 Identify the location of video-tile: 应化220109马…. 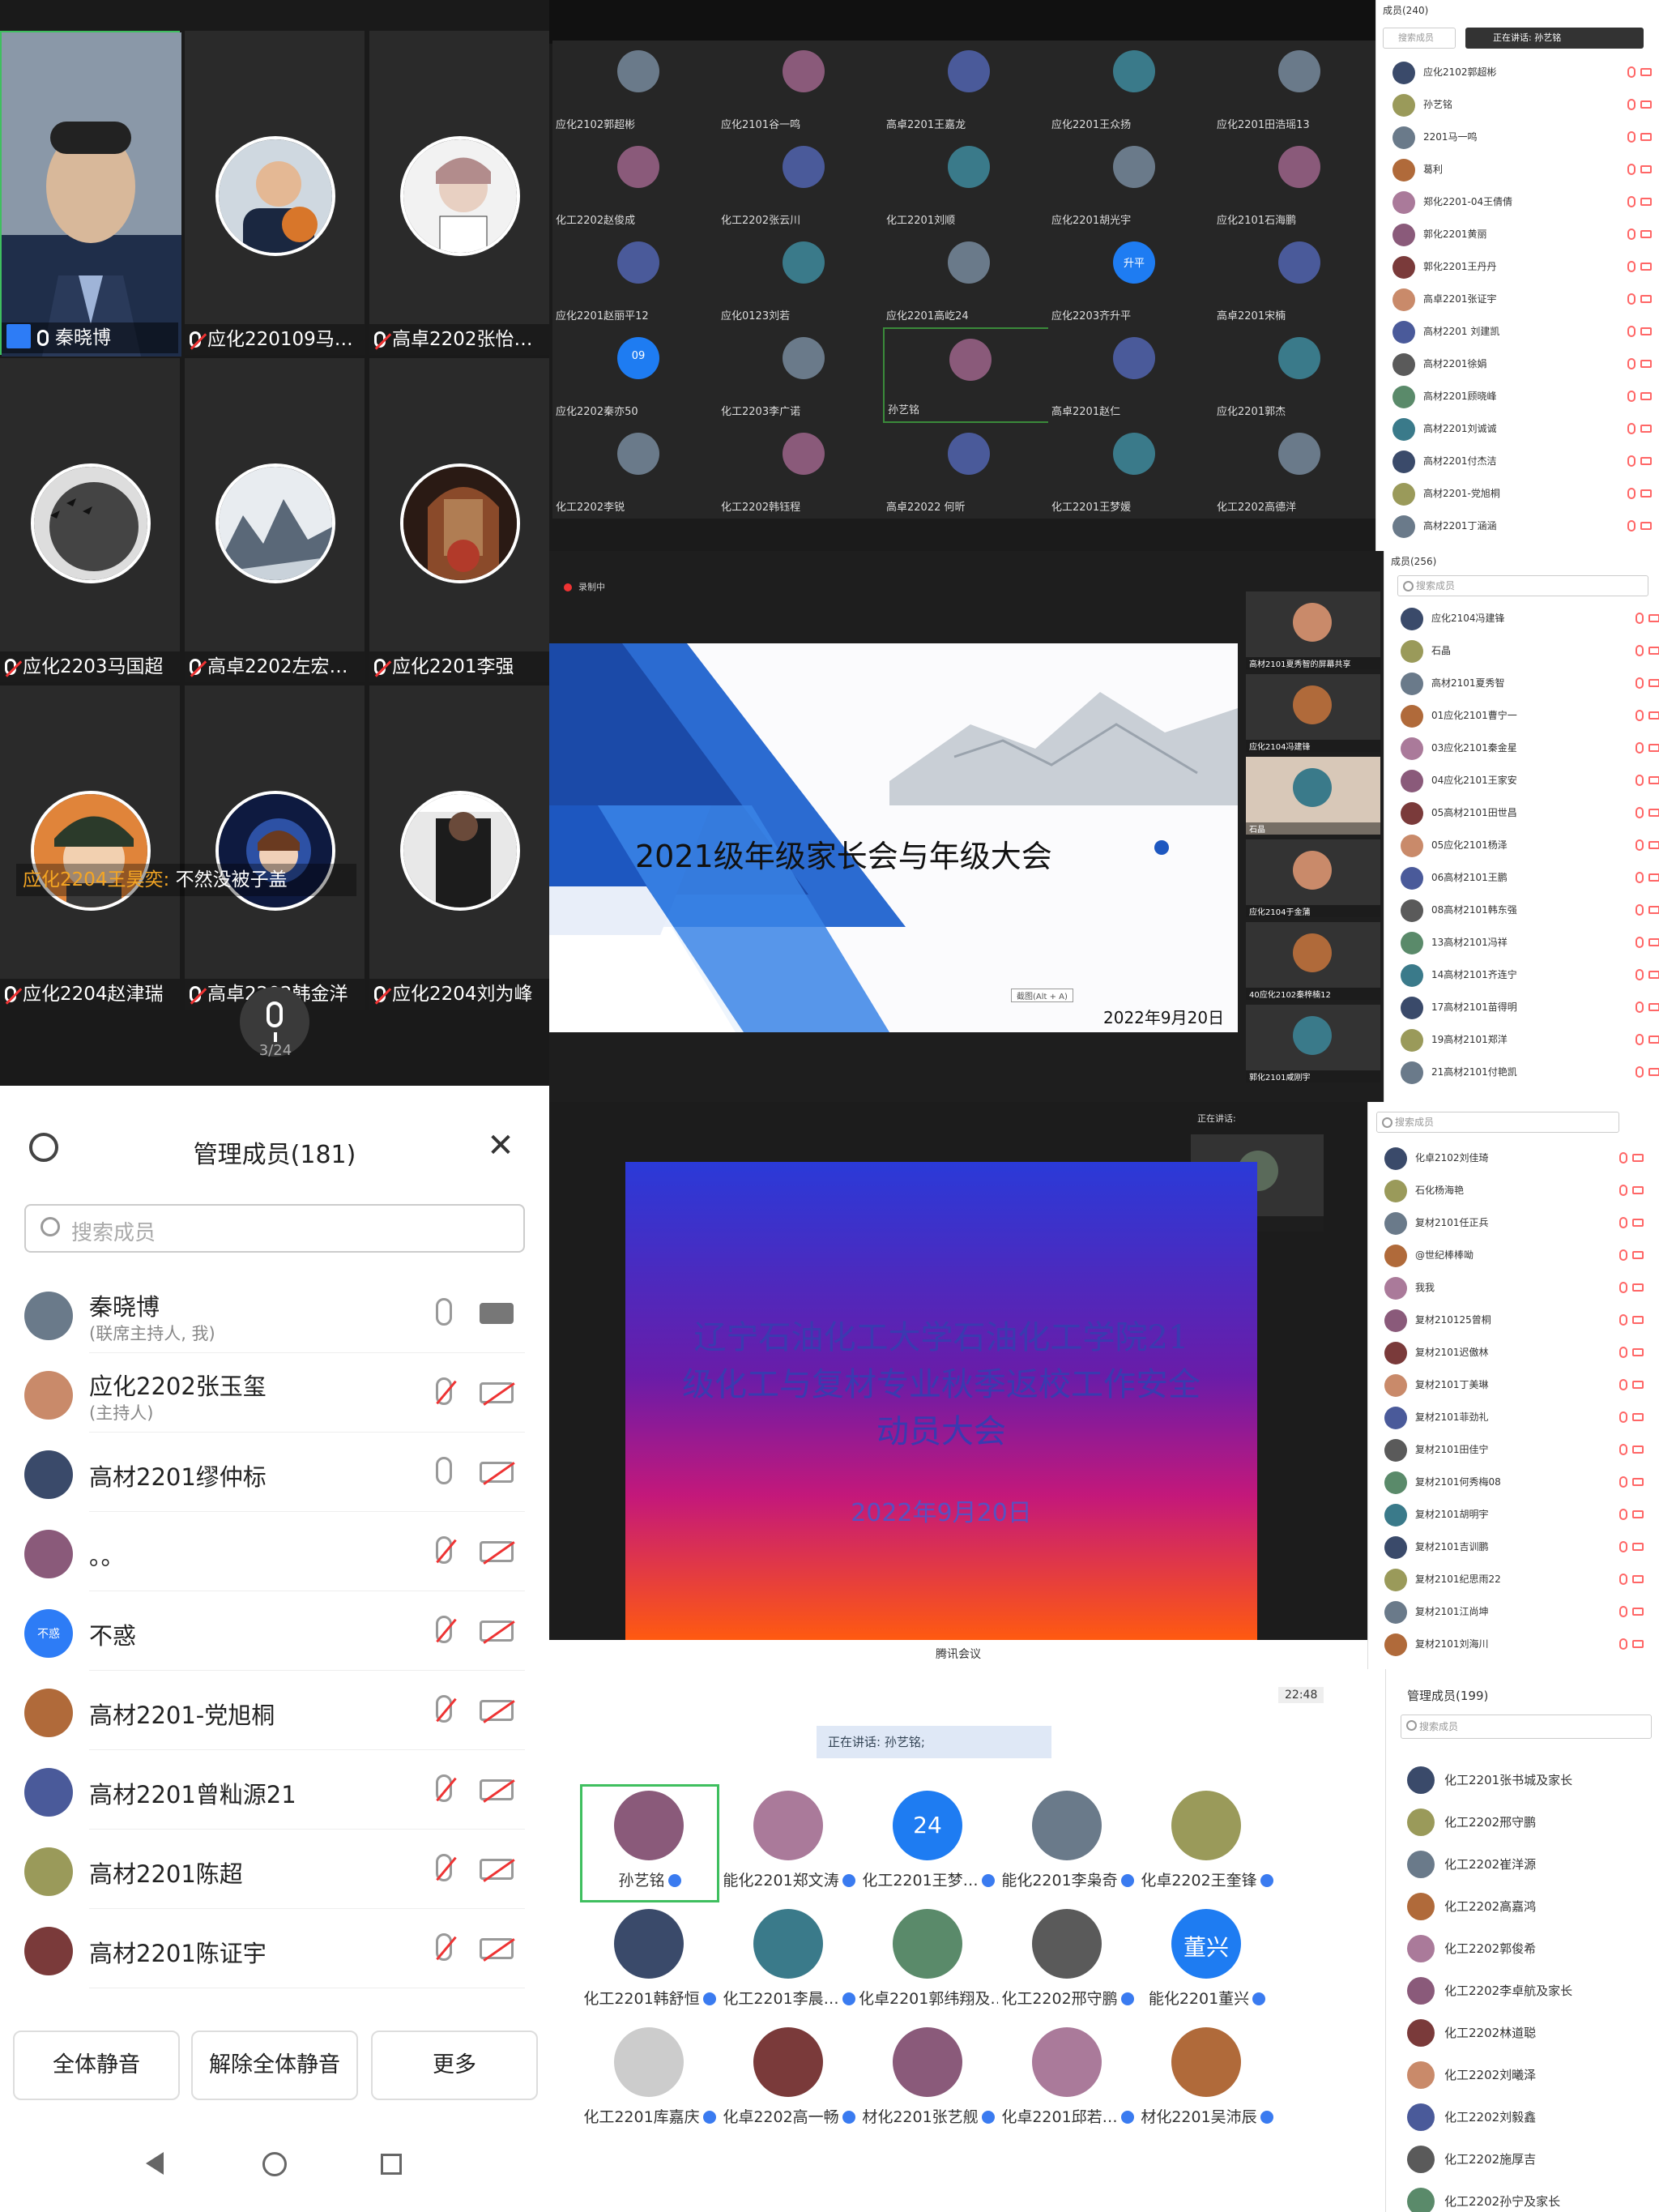
(275, 193).